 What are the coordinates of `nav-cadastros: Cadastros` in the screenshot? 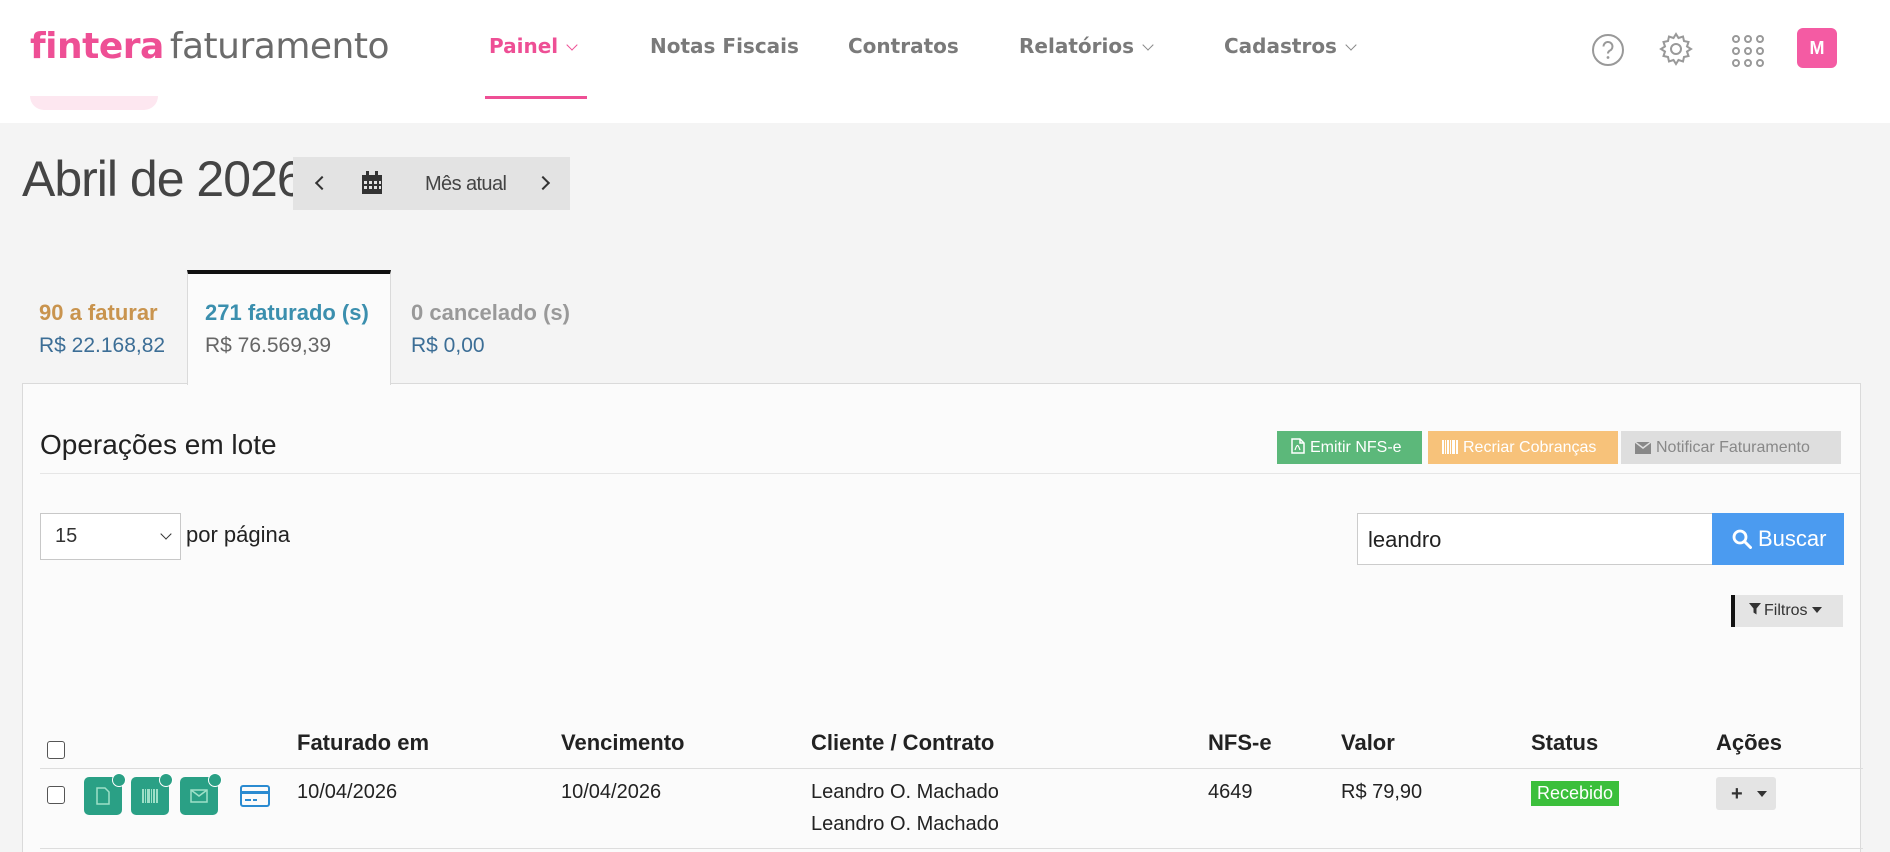 It's located at (1290, 46).